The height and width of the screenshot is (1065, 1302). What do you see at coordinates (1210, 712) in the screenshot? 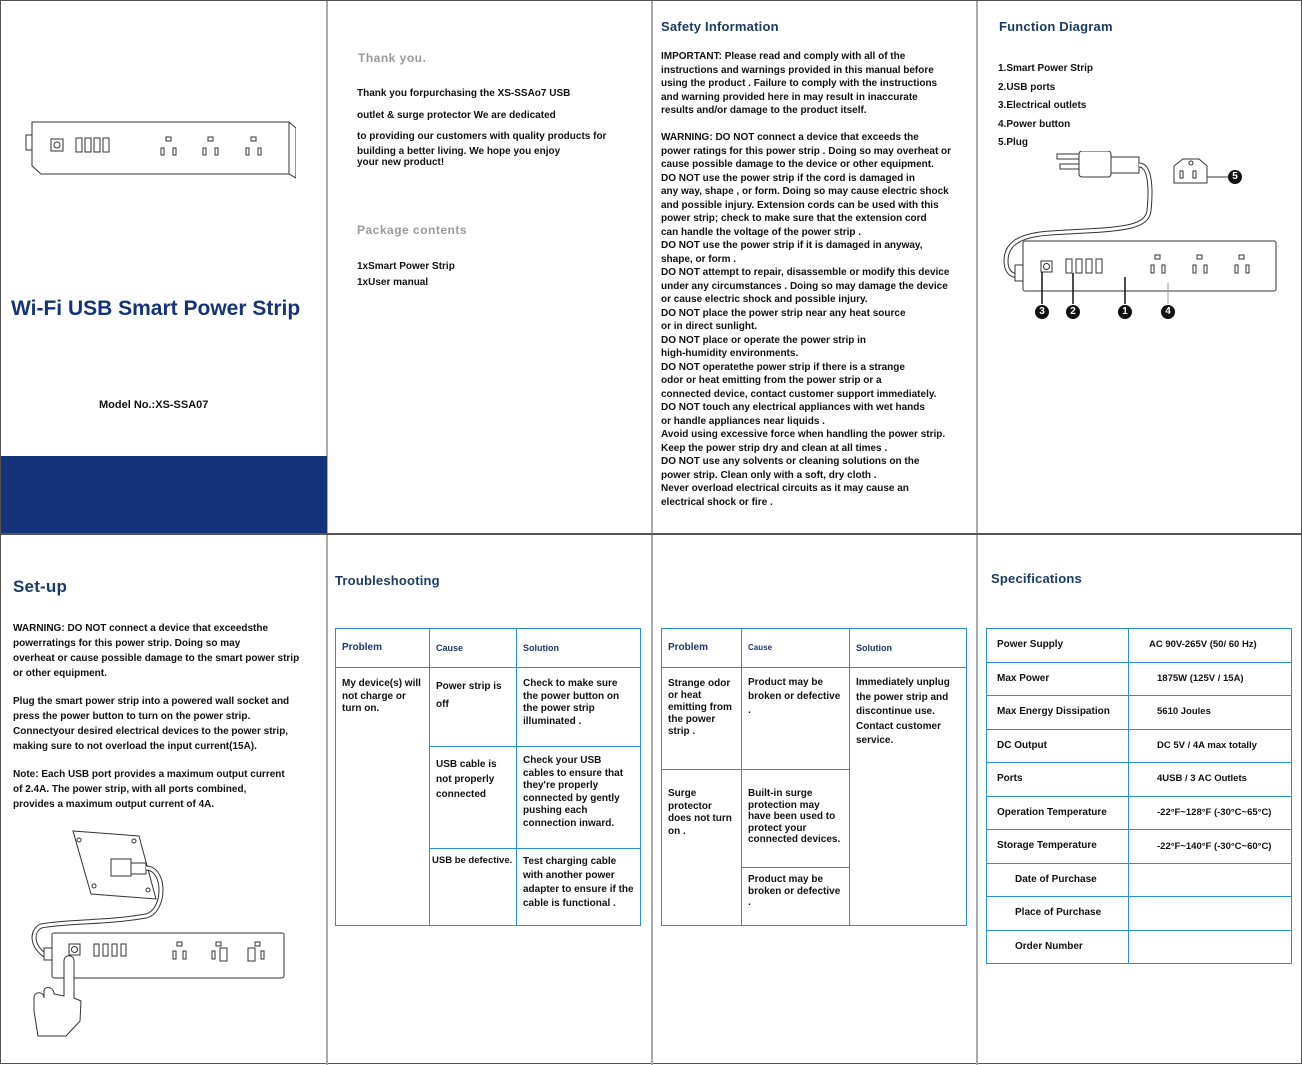
I see `spec-value: 5610 Joules` at bounding box center [1210, 712].